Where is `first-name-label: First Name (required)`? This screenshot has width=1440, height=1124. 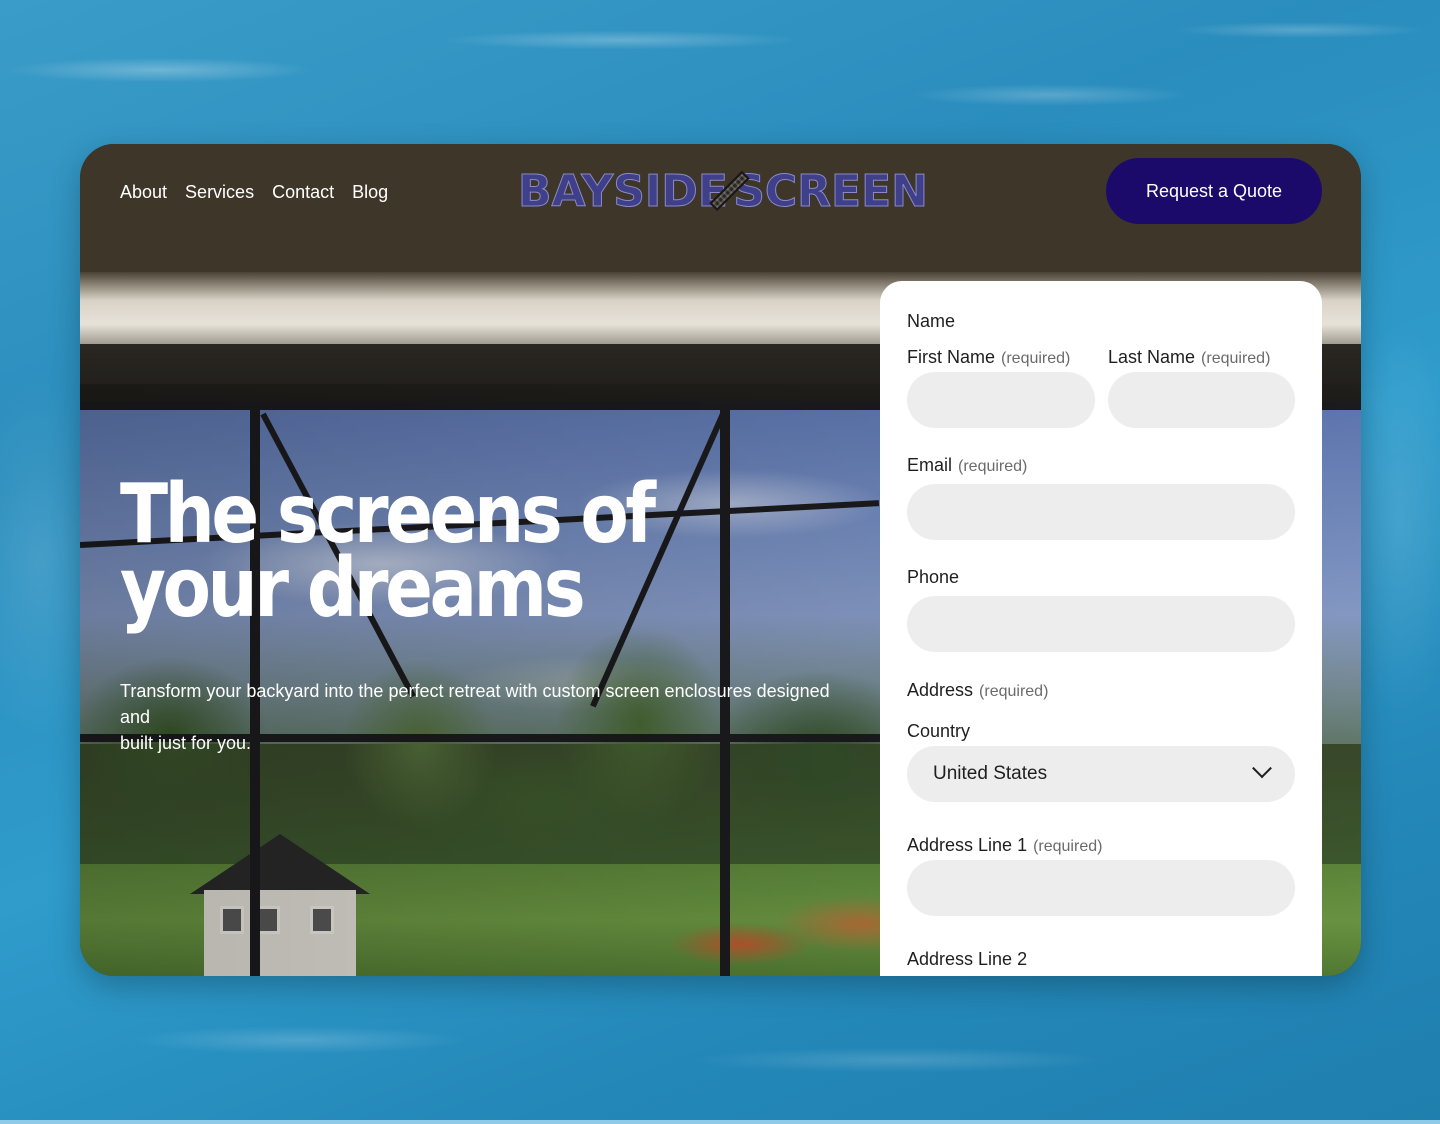
first-name-label: First Name (required) is located at coordinates (989, 357).